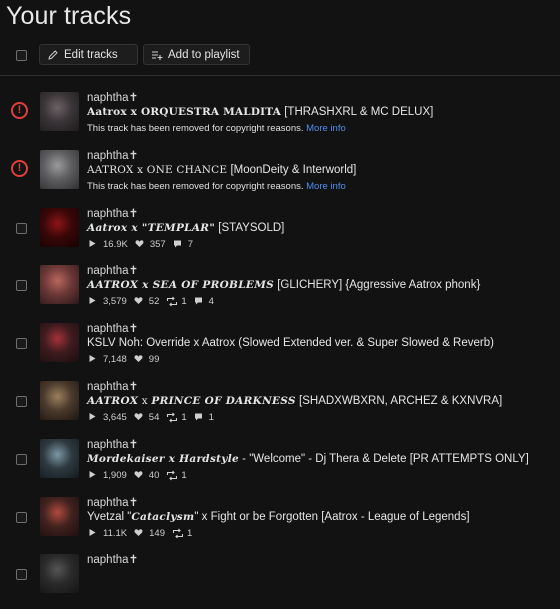 The width and height of the screenshot is (560, 609). What do you see at coordinates (184, 112) in the screenshot?
I see `track-title-part: Aatrox x ORQUESTRA MALDITA` at bounding box center [184, 112].